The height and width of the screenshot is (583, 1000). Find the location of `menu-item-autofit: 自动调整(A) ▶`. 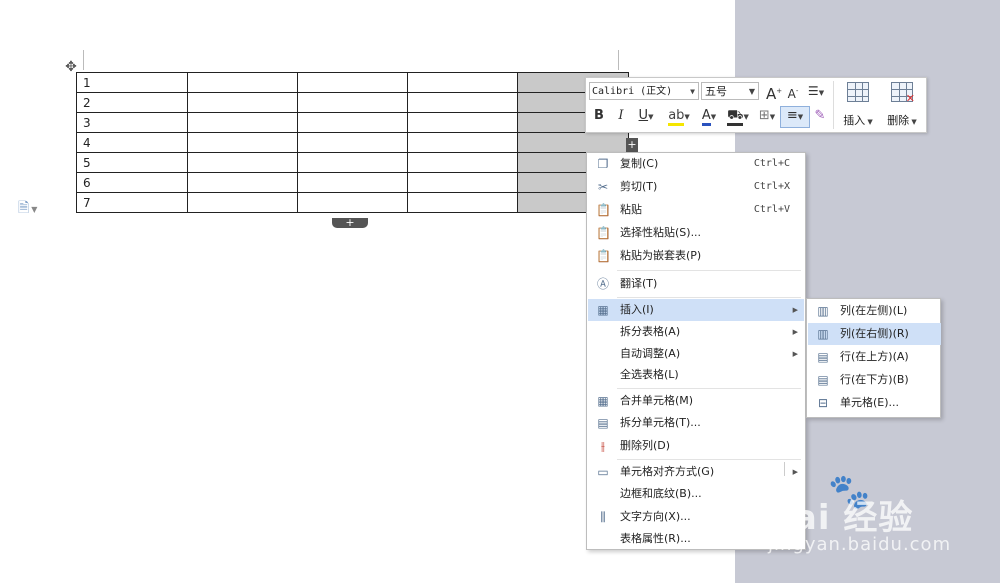

menu-item-autofit: 自动调整(A) ▶ is located at coordinates (696, 354).